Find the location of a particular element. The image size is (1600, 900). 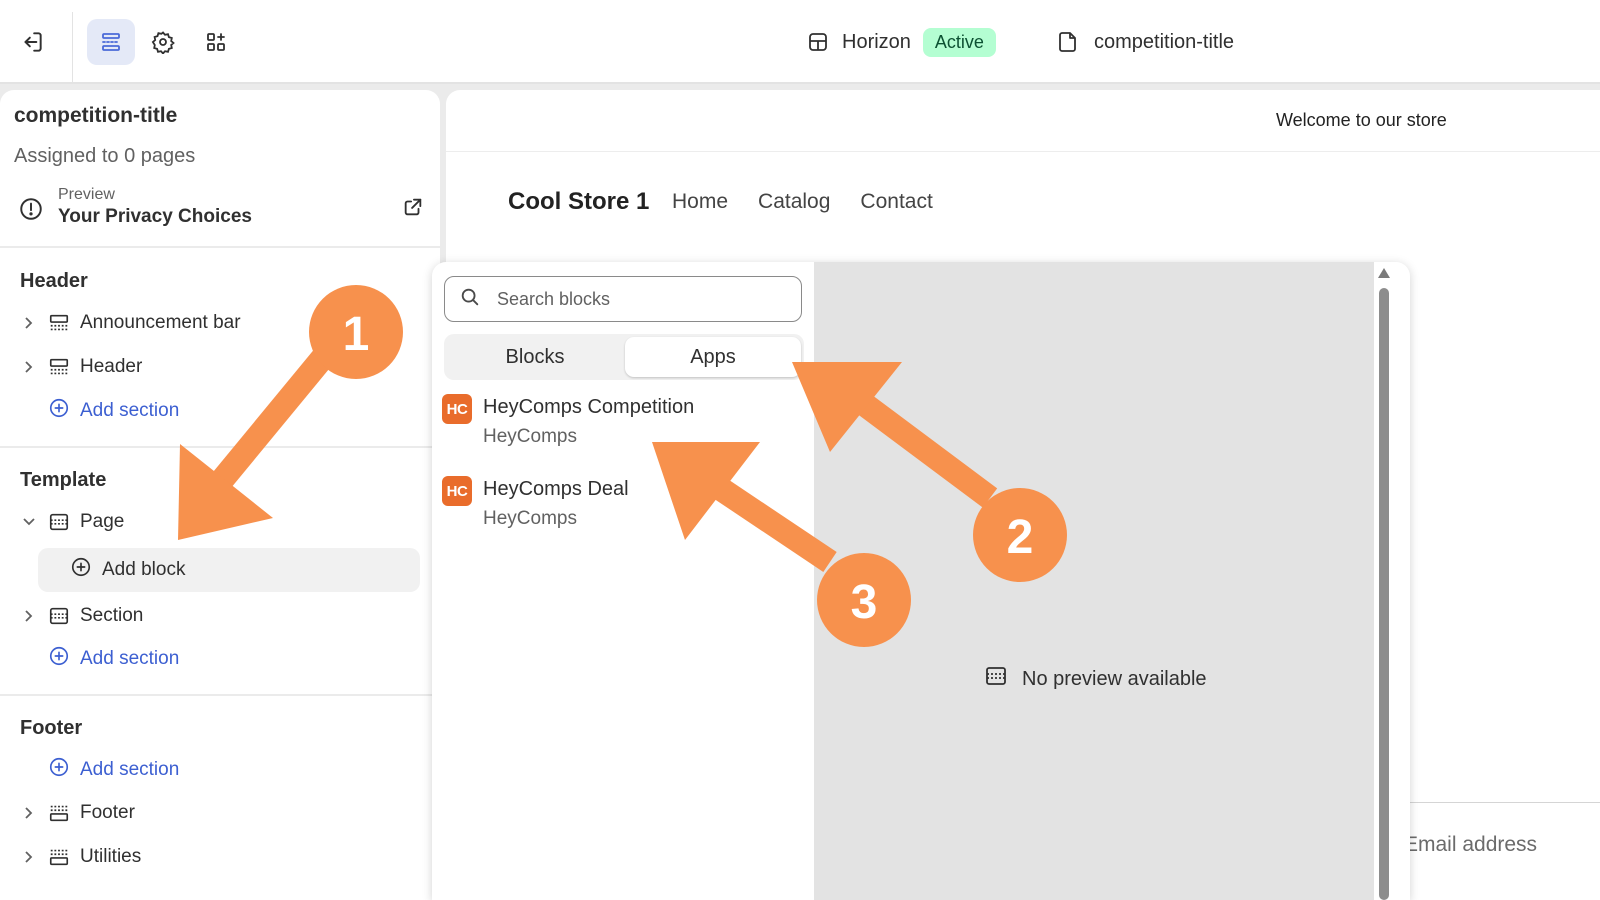

tab-apps: Apps is located at coordinates (713, 357).